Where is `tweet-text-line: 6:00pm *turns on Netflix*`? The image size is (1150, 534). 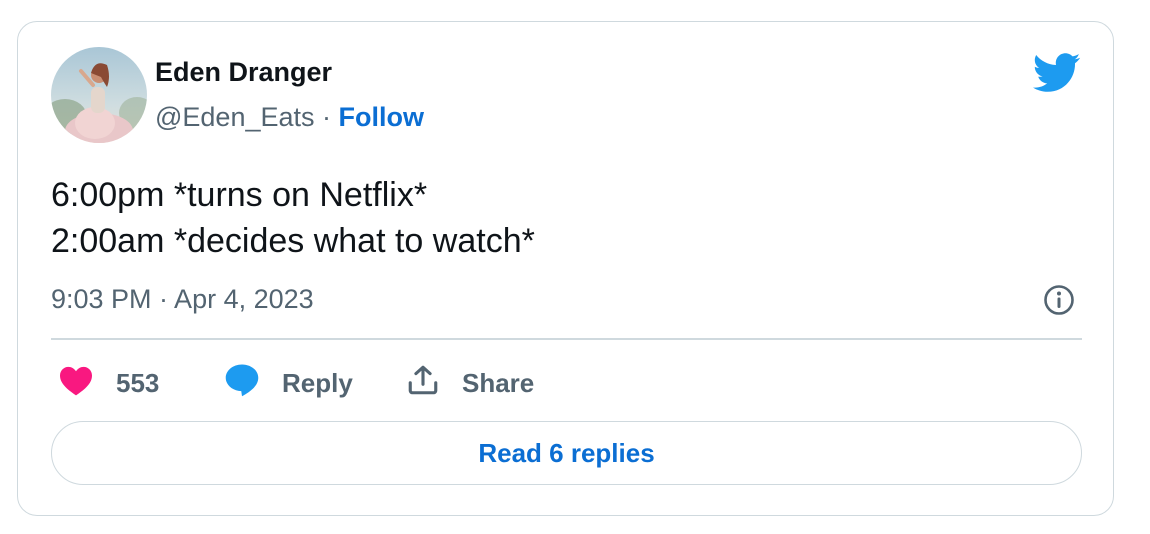
tweet-text-line: 6:00pm *turns on Netflix* is located at coordinates (239, 195).